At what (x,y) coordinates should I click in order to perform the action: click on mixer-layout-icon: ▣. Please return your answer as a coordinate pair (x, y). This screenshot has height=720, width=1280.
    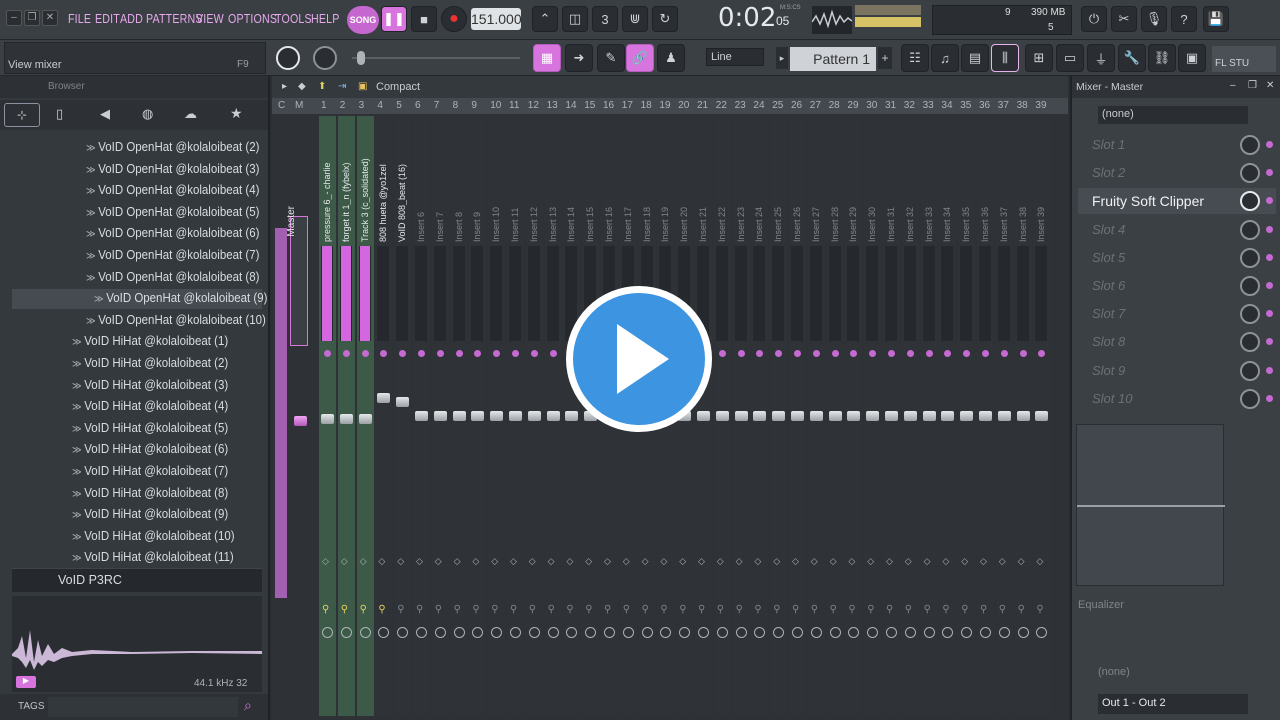
    Looking at the image, I should click on (362, 86).